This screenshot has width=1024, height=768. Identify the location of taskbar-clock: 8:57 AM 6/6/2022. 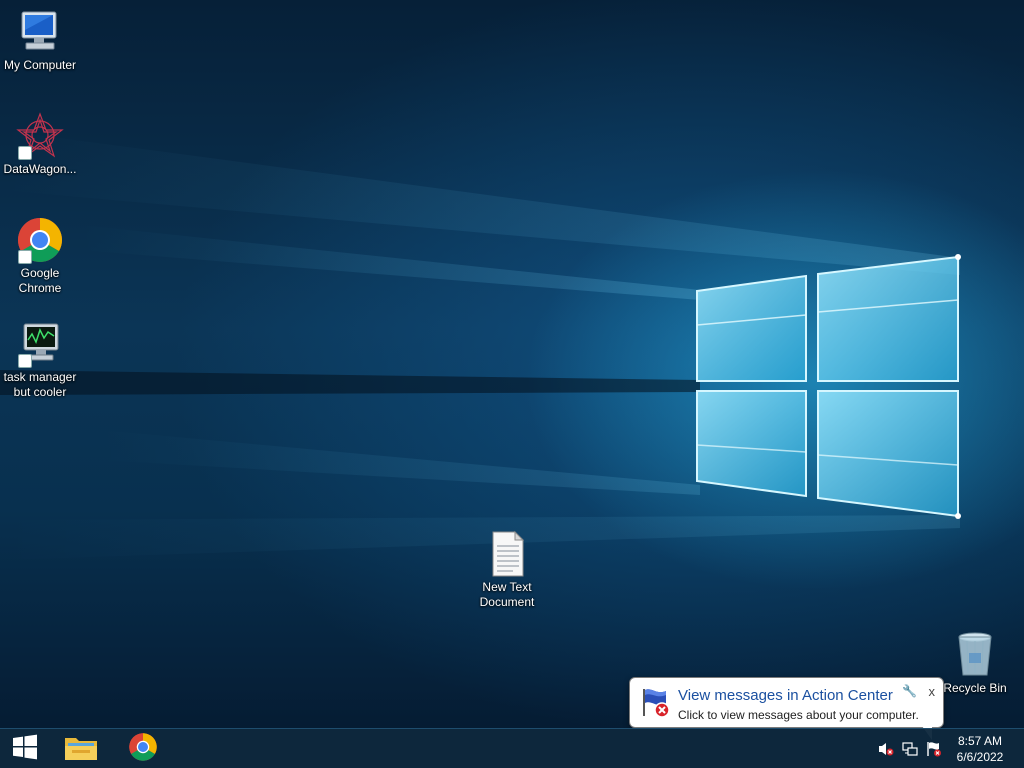
(980, 749).